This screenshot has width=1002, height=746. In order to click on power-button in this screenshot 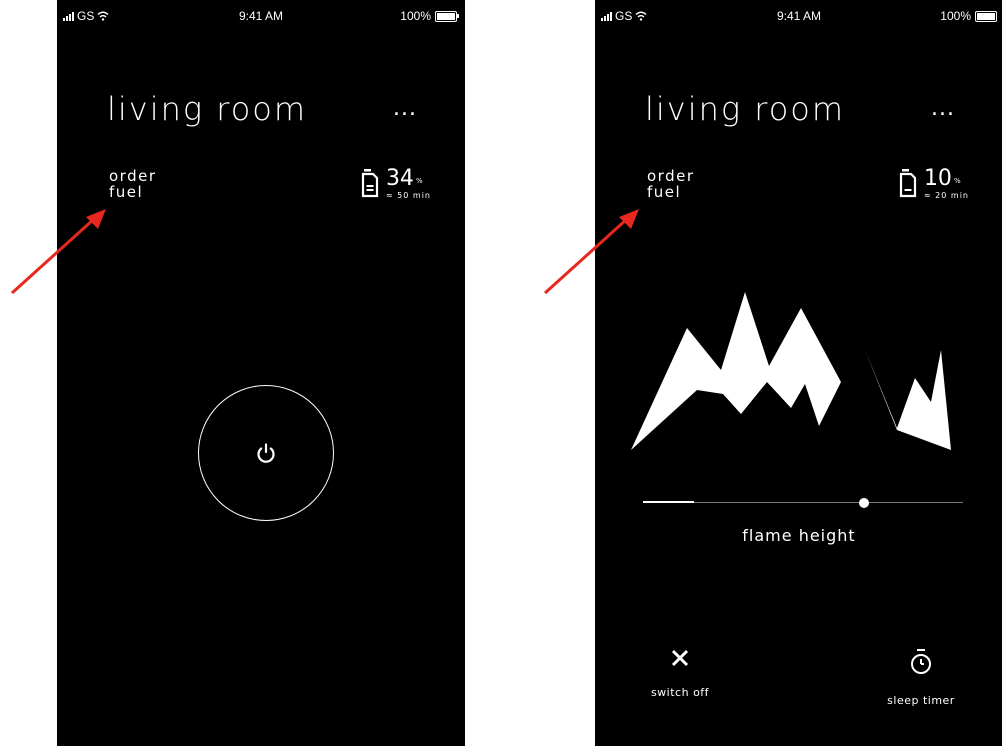, I will do `click(266, 453)`.